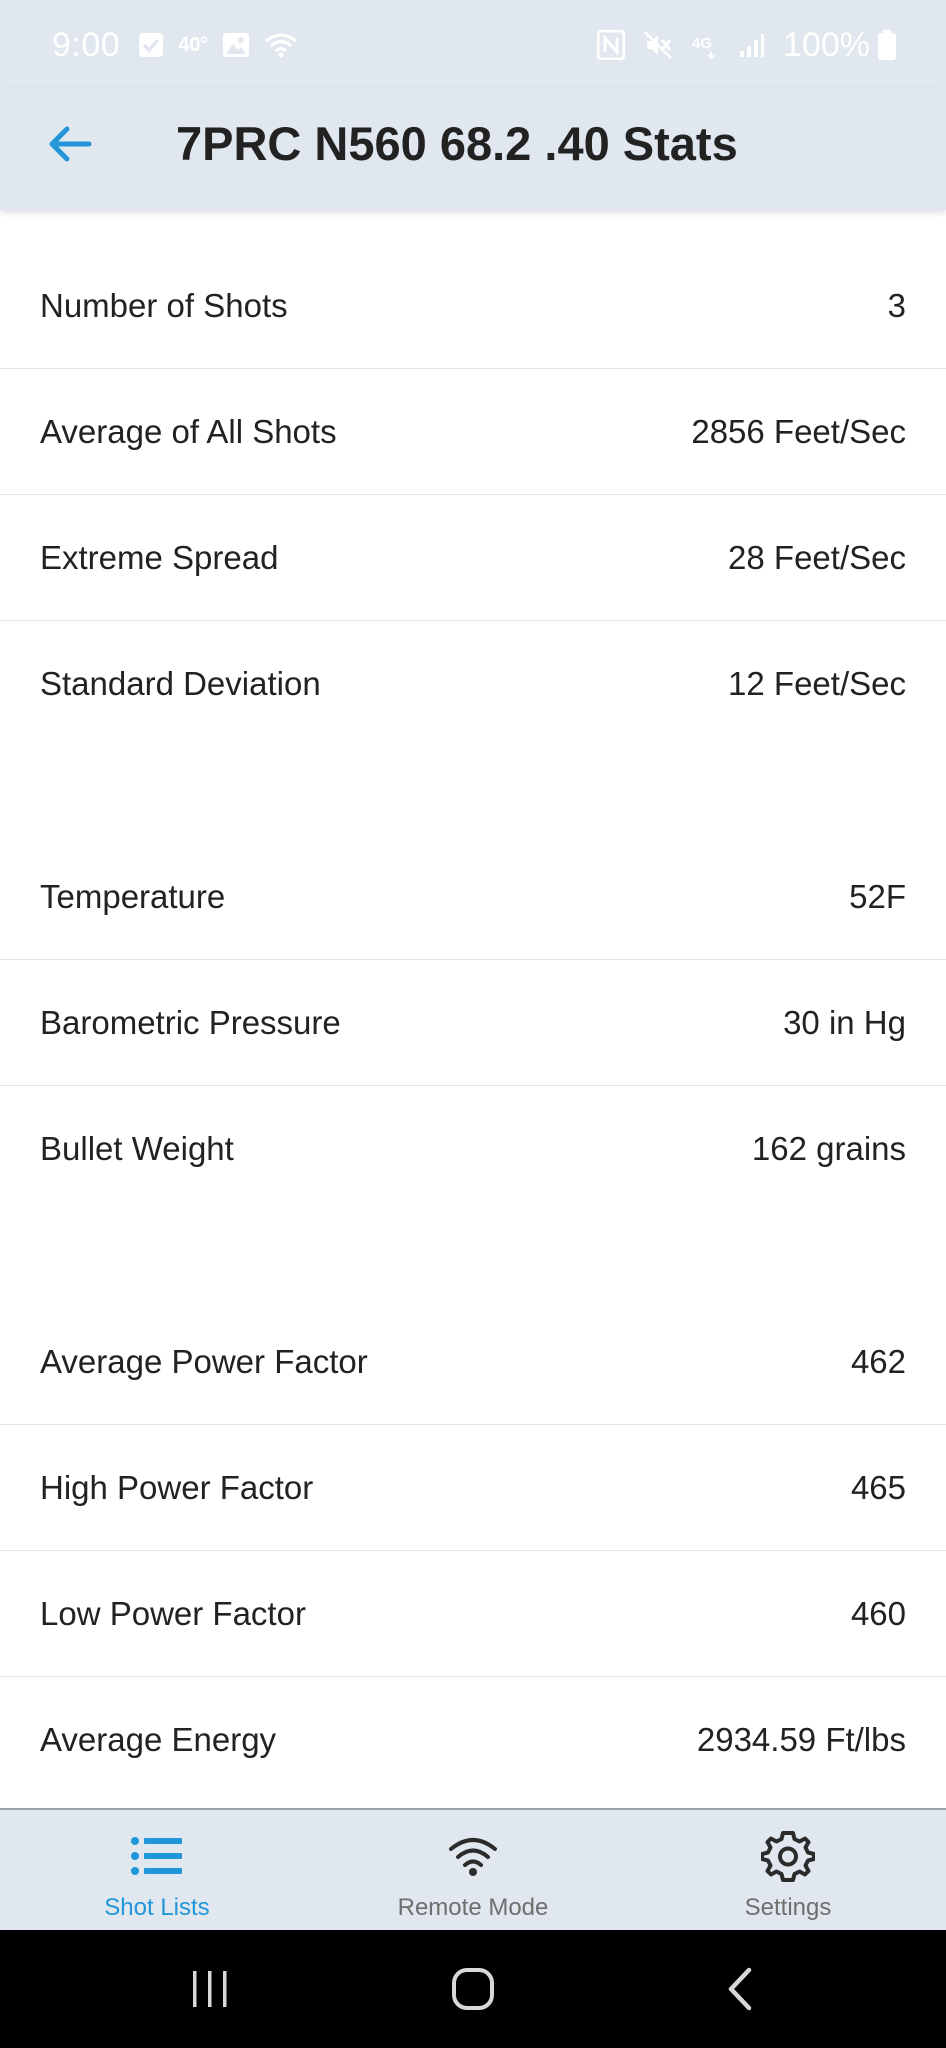 This screenshot has width=946, height=2048. Describe the element at coordinates (164, 305) in the screenshot. I see `stat-label: Number of Shots` at that location.